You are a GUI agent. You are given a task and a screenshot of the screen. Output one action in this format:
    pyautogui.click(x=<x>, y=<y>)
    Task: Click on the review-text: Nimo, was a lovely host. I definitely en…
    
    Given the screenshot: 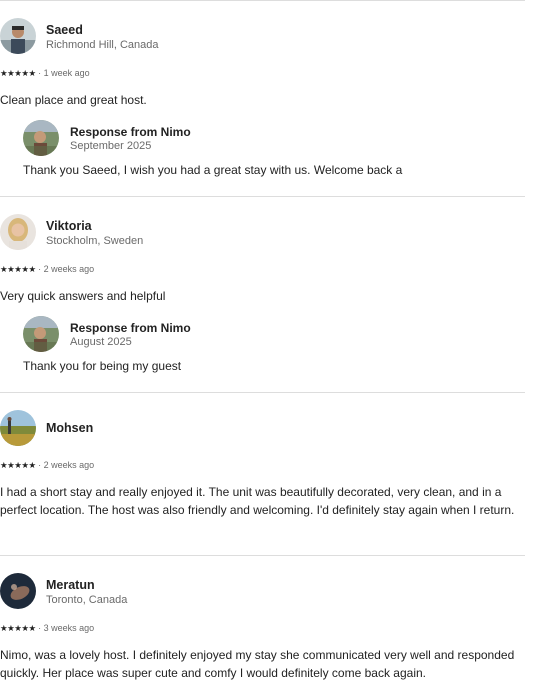 What is the action you would take?
    pyautogui.click(x=257, y=664)
    